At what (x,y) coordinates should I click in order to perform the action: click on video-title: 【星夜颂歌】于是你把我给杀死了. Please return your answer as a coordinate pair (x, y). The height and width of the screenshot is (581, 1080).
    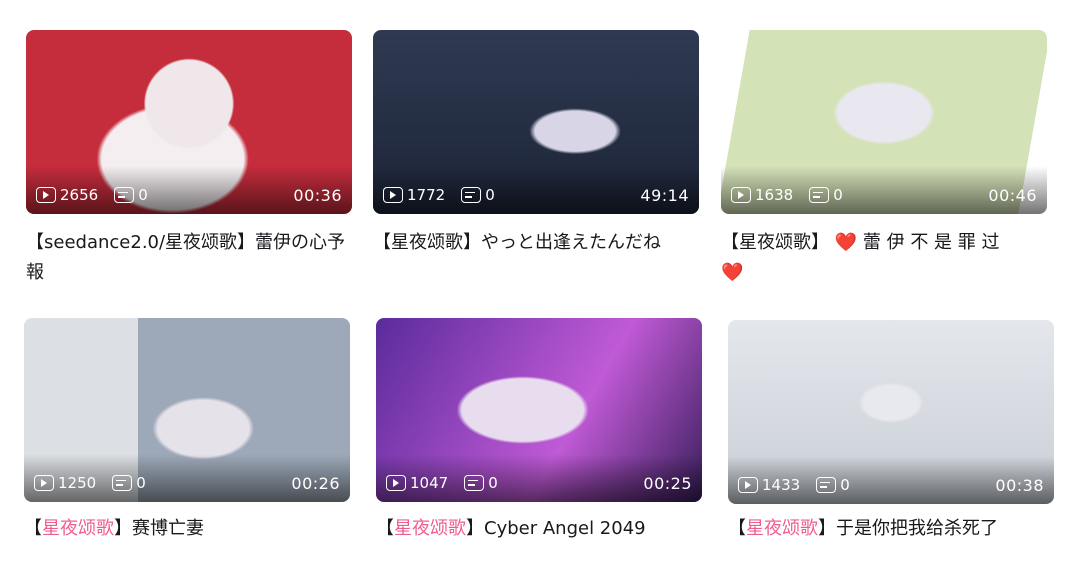
    Looking at the image, I should click on (893, 529).